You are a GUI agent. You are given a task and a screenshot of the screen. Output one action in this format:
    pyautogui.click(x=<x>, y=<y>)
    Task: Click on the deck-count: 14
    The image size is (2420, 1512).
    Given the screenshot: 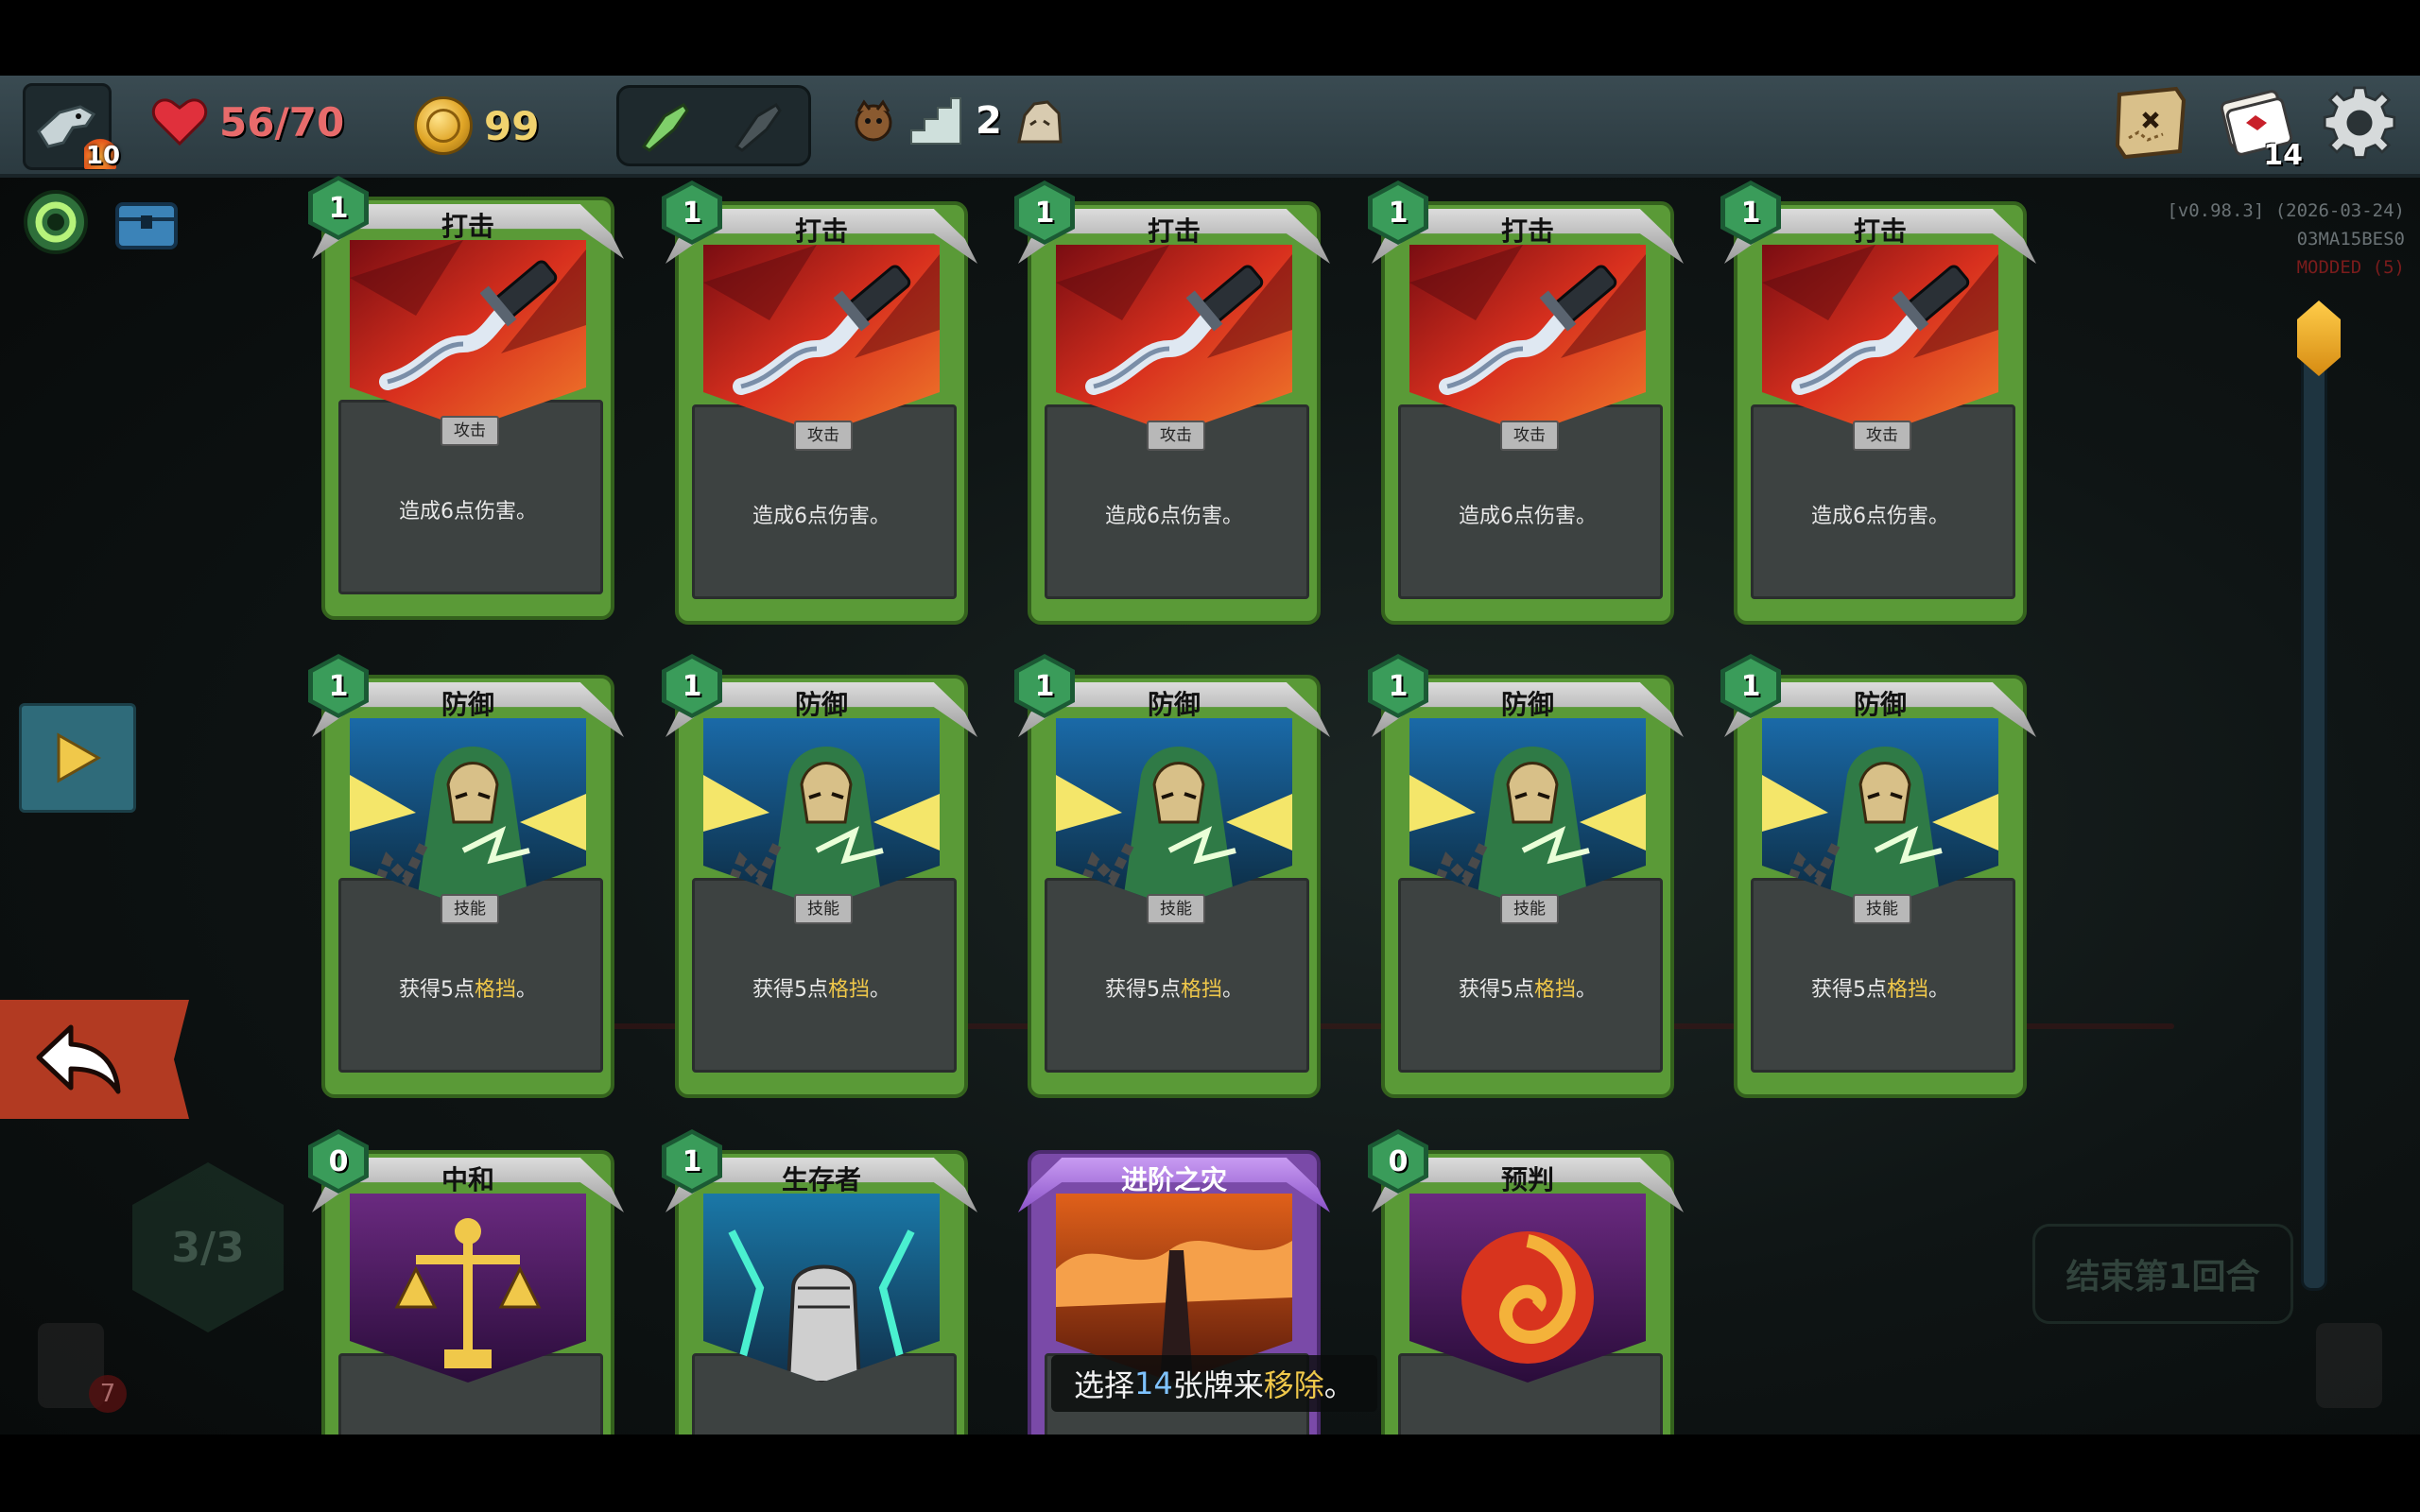 What is the action you would take?
    pyautogui.click(x=2283, y=155)
    